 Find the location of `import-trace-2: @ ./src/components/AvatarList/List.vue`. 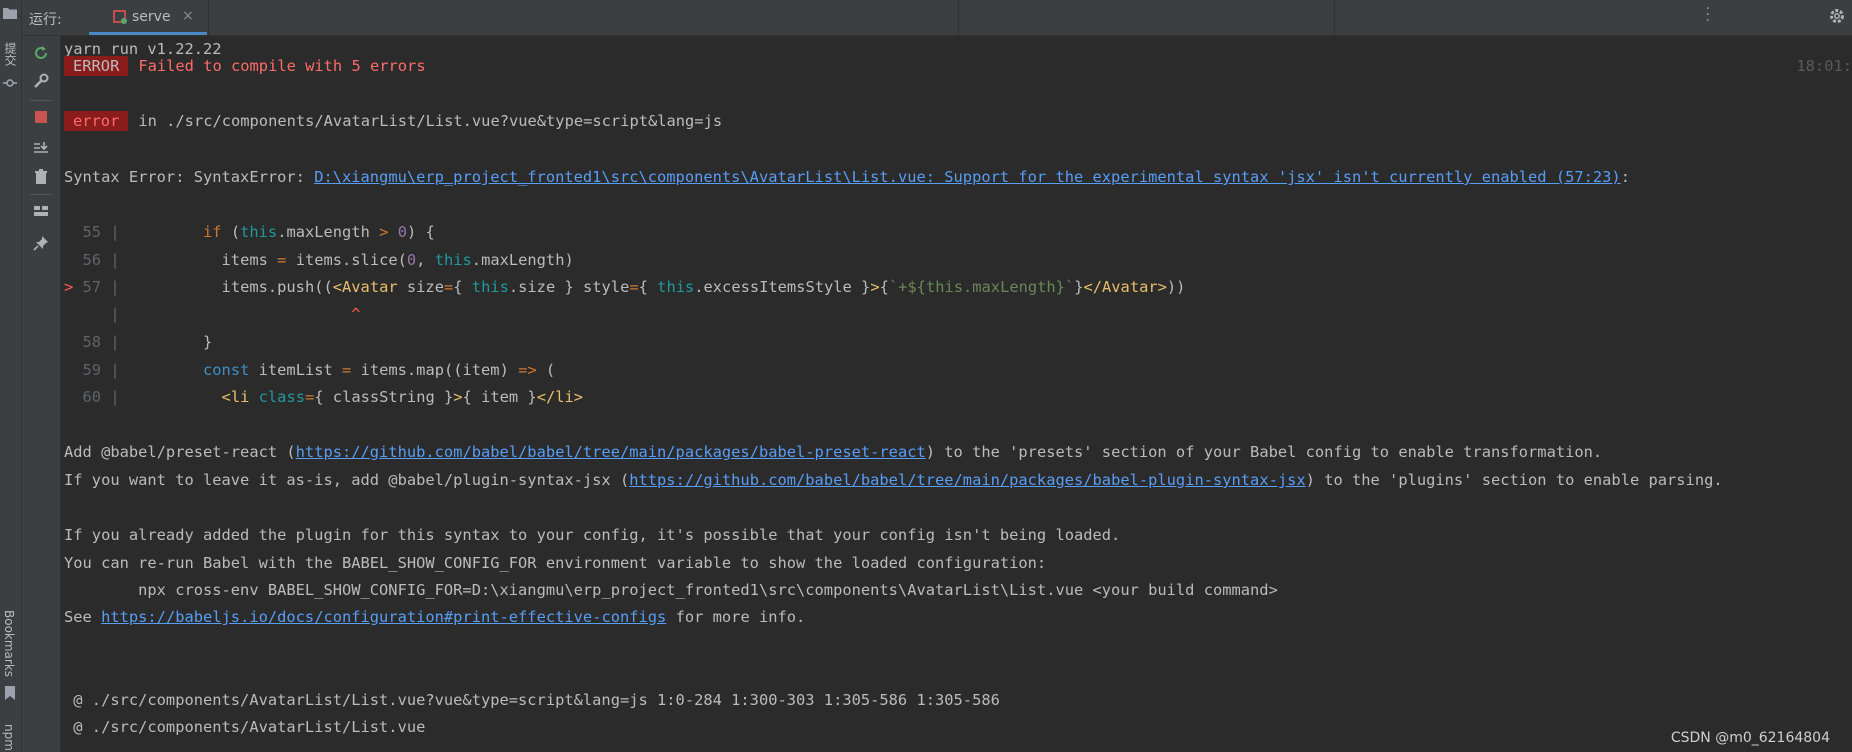

import-trace-2: @ ./src/components/AvatarList/List.vue is located at coordinates (245, 727).